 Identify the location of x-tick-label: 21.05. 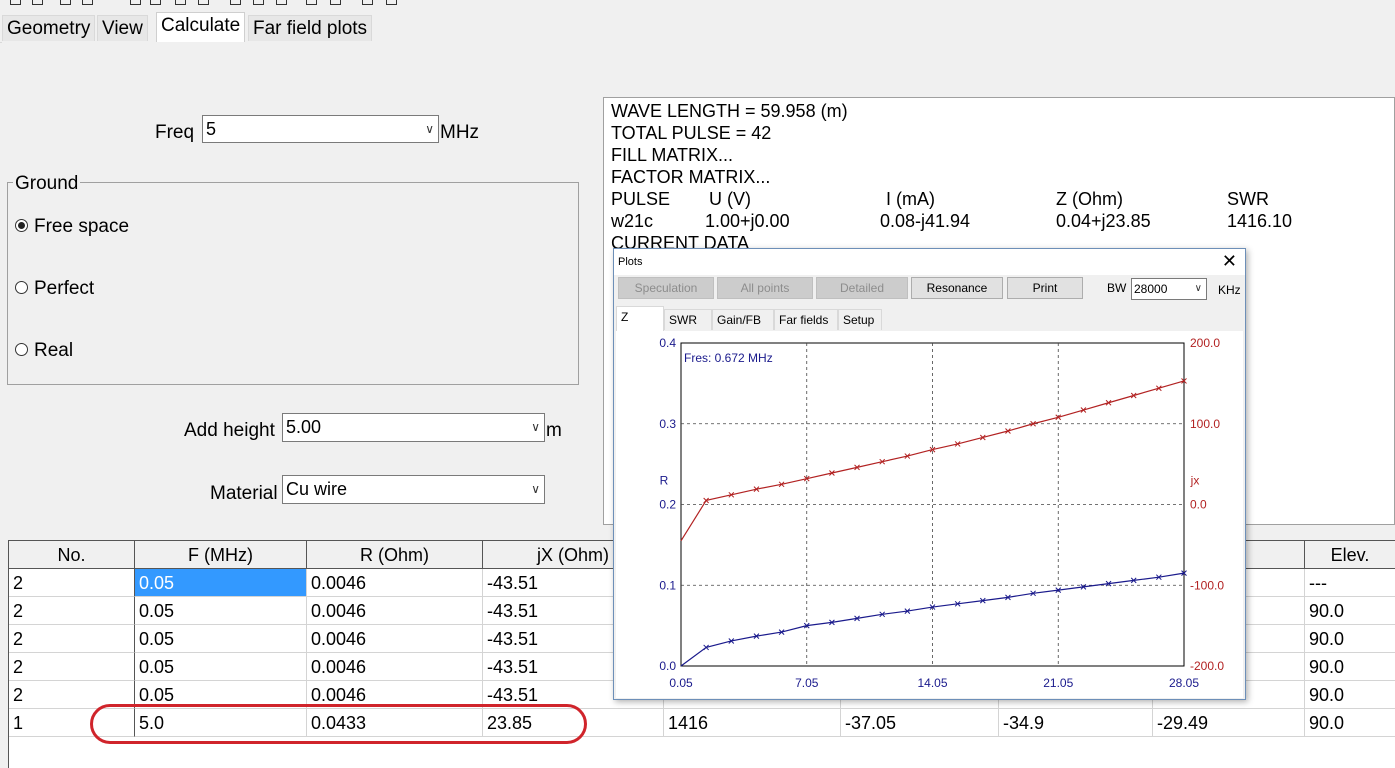
(1058, 683).